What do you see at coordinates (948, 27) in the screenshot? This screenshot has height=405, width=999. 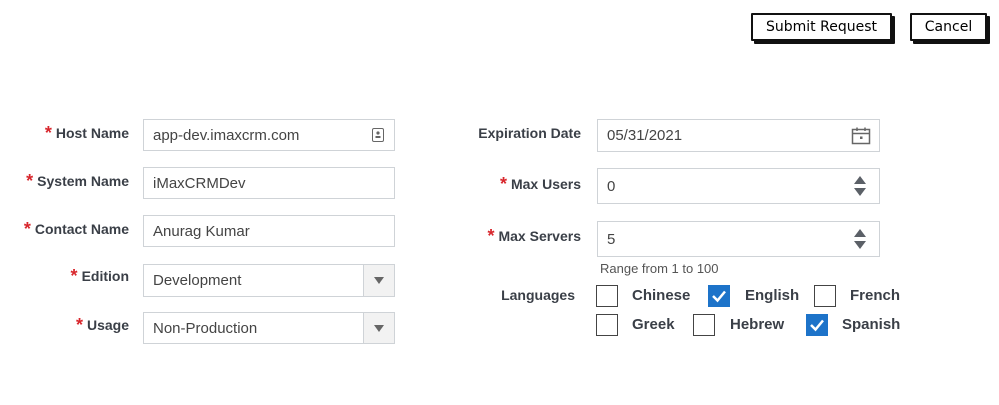 I see `cancel-button: Cancel` at bounding box center [948, 27].